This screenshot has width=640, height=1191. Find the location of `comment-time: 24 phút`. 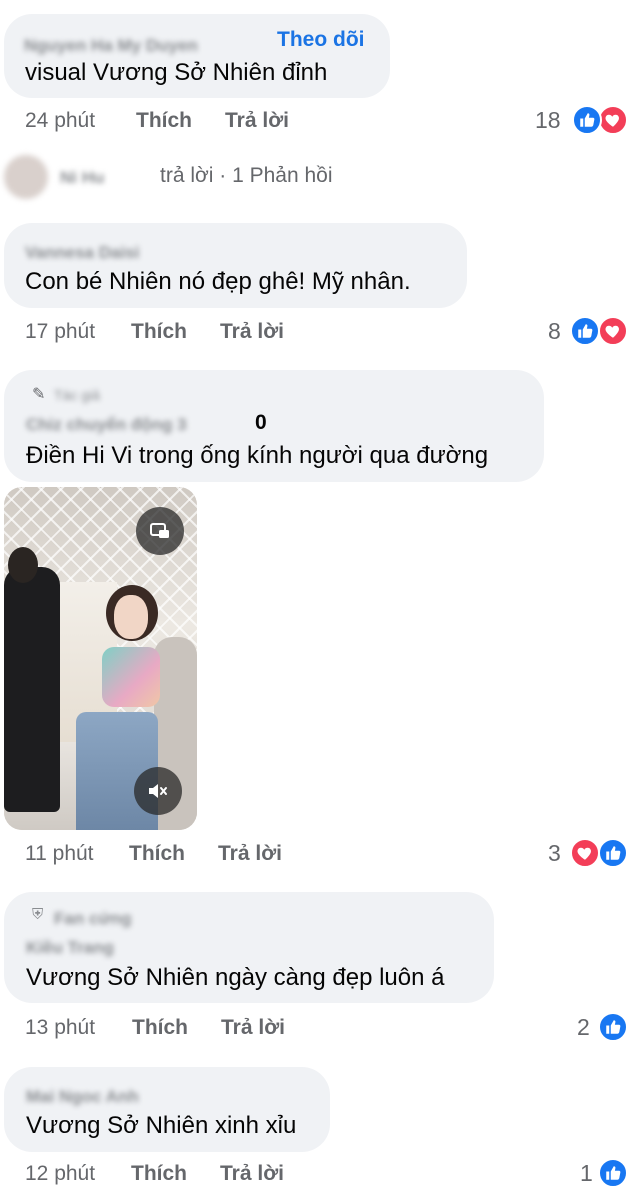

comment-time: 24 phút is located at coordinates (60, 121).